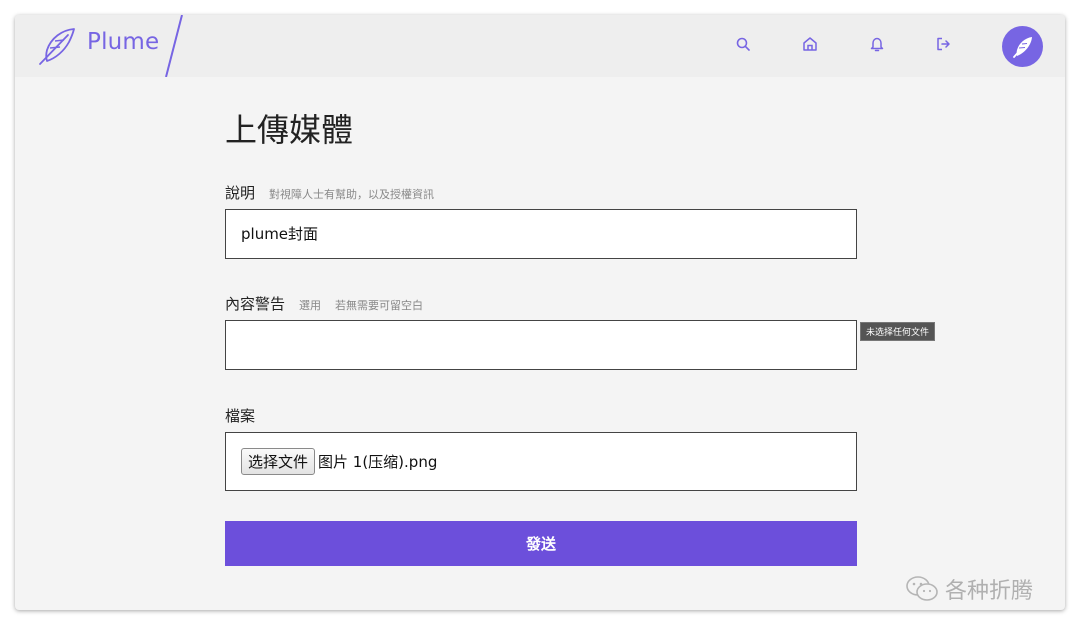 The image size is (1080, 625). I want to click on page-title: 上傳媒體, so click(289, 130).